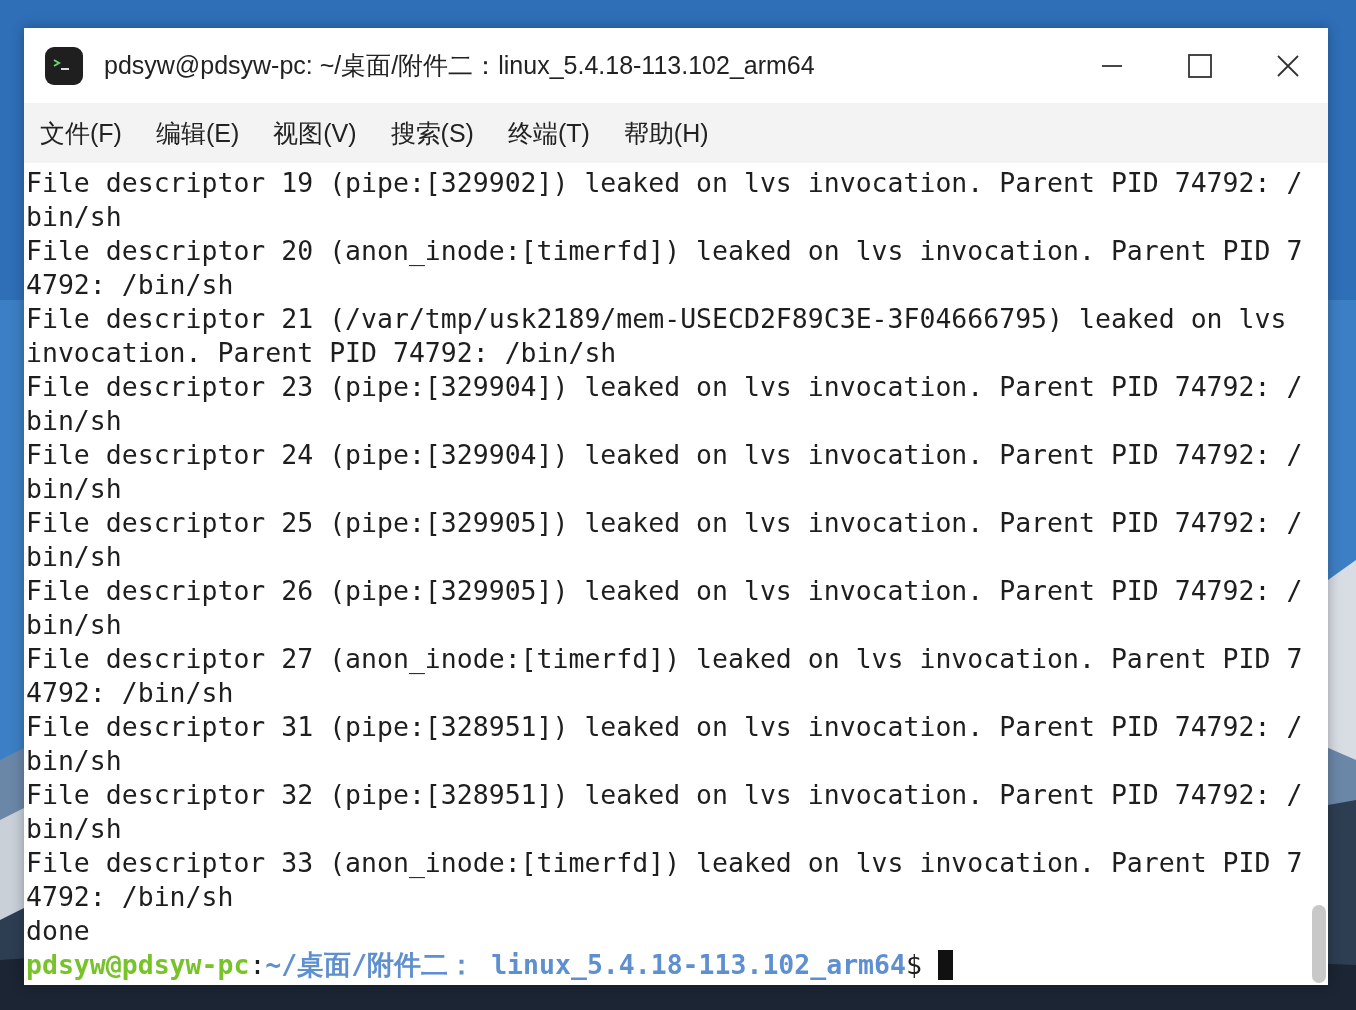 The width and height of the screenshot is (1356, 1010). What do you see at coordinates (665, 455) in the screenshot?
I see `output-line: File descriptor 24 (pipe:[329904]) leaked on lvs invocation. Parent PID 74792: /` at bounding box center [665, 455].